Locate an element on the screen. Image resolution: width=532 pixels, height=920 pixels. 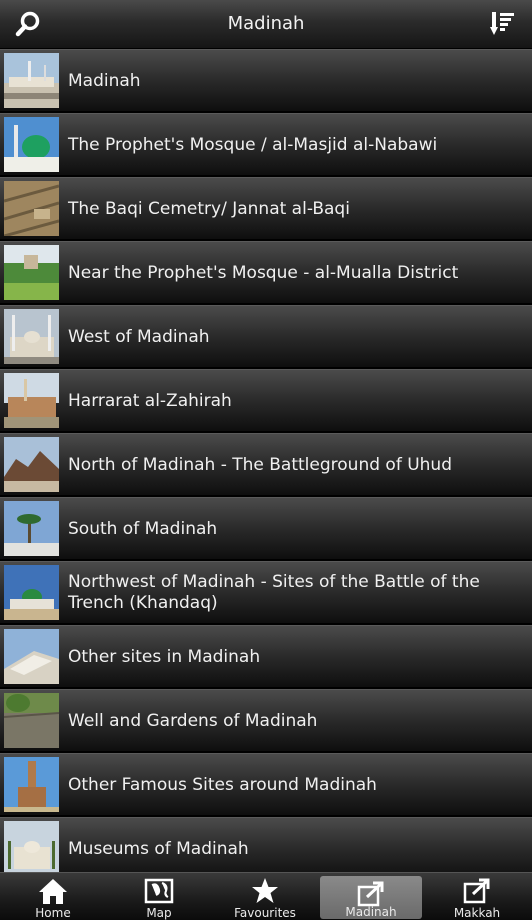
list-item: West of Madinah is located at coordinates (266, 336).